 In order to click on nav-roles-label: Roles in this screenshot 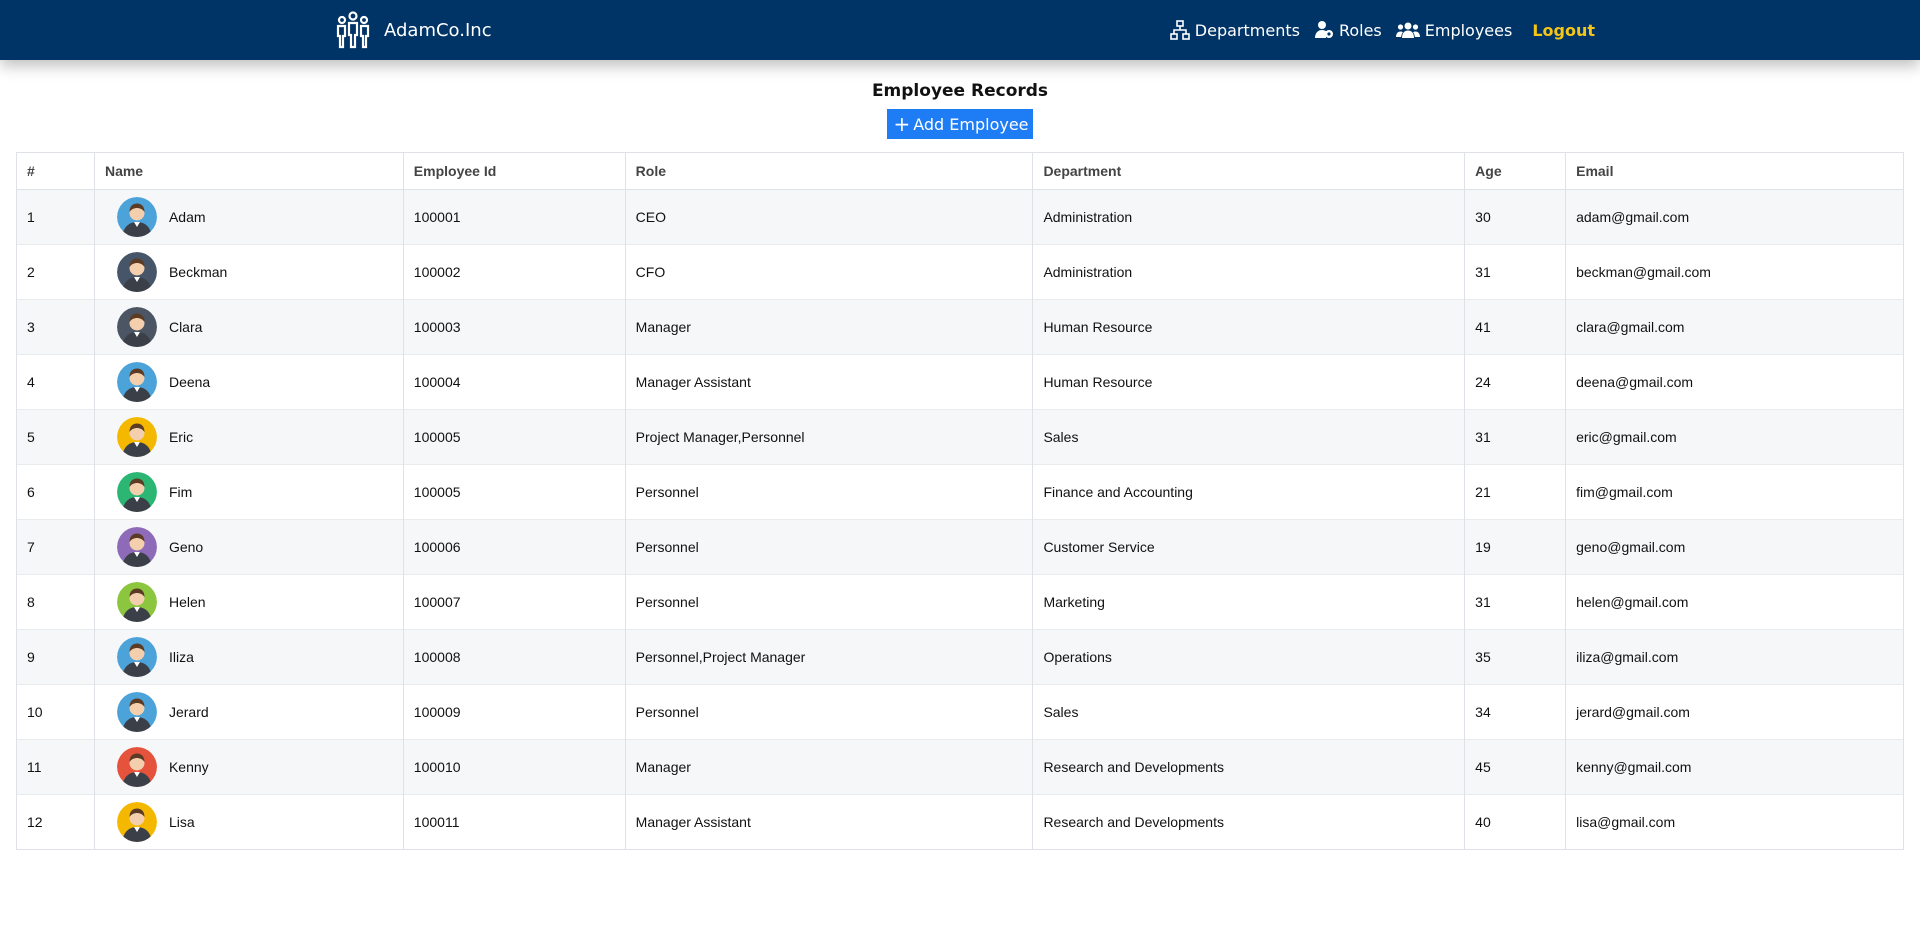, I will do `click(1360, 30)`.